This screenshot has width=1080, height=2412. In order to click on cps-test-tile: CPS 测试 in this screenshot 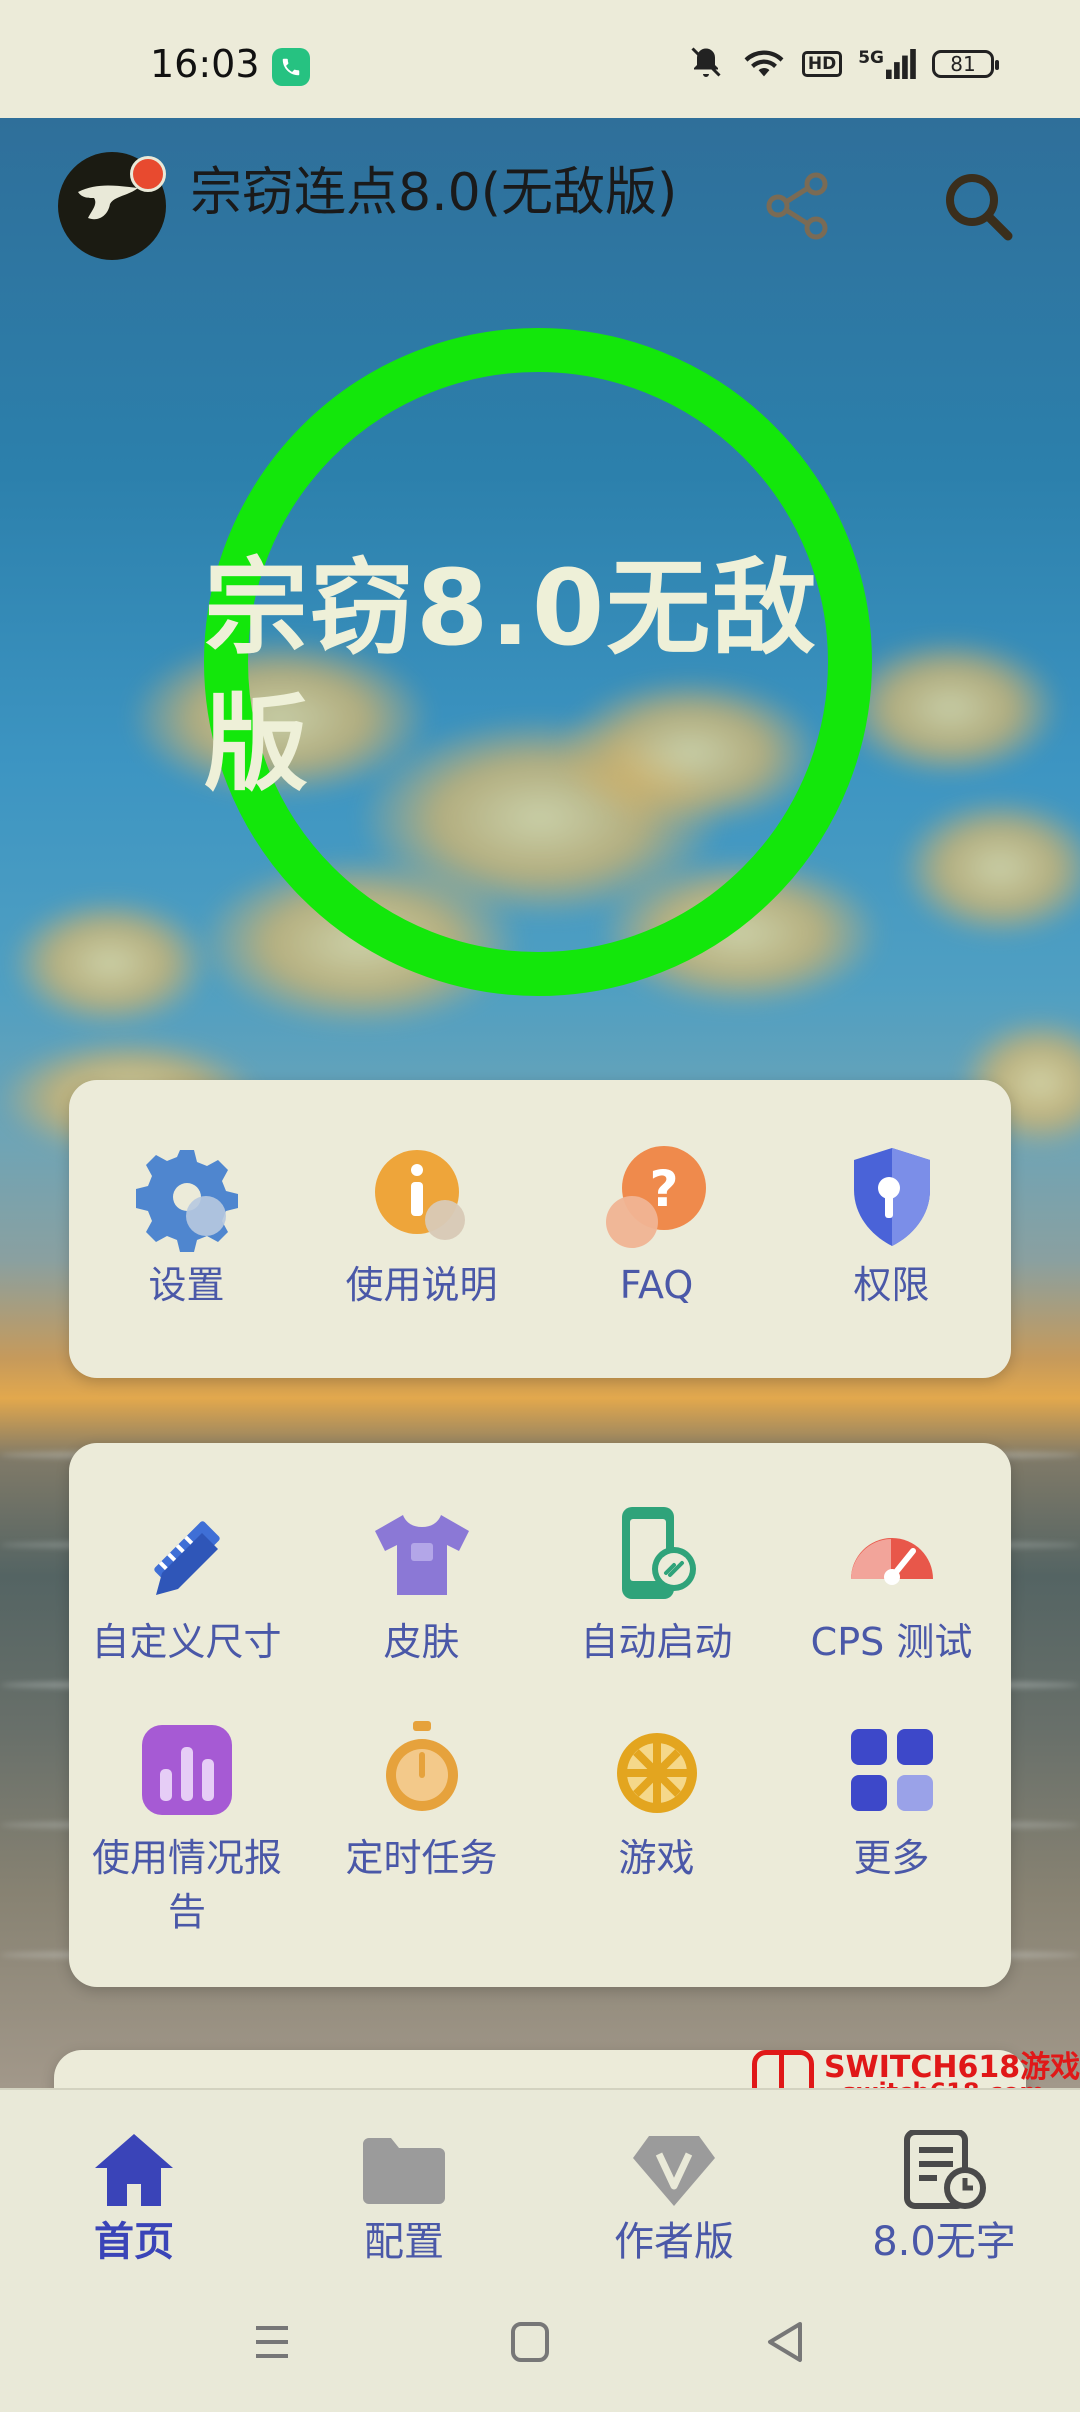, I will do `click(891, 1584)`.